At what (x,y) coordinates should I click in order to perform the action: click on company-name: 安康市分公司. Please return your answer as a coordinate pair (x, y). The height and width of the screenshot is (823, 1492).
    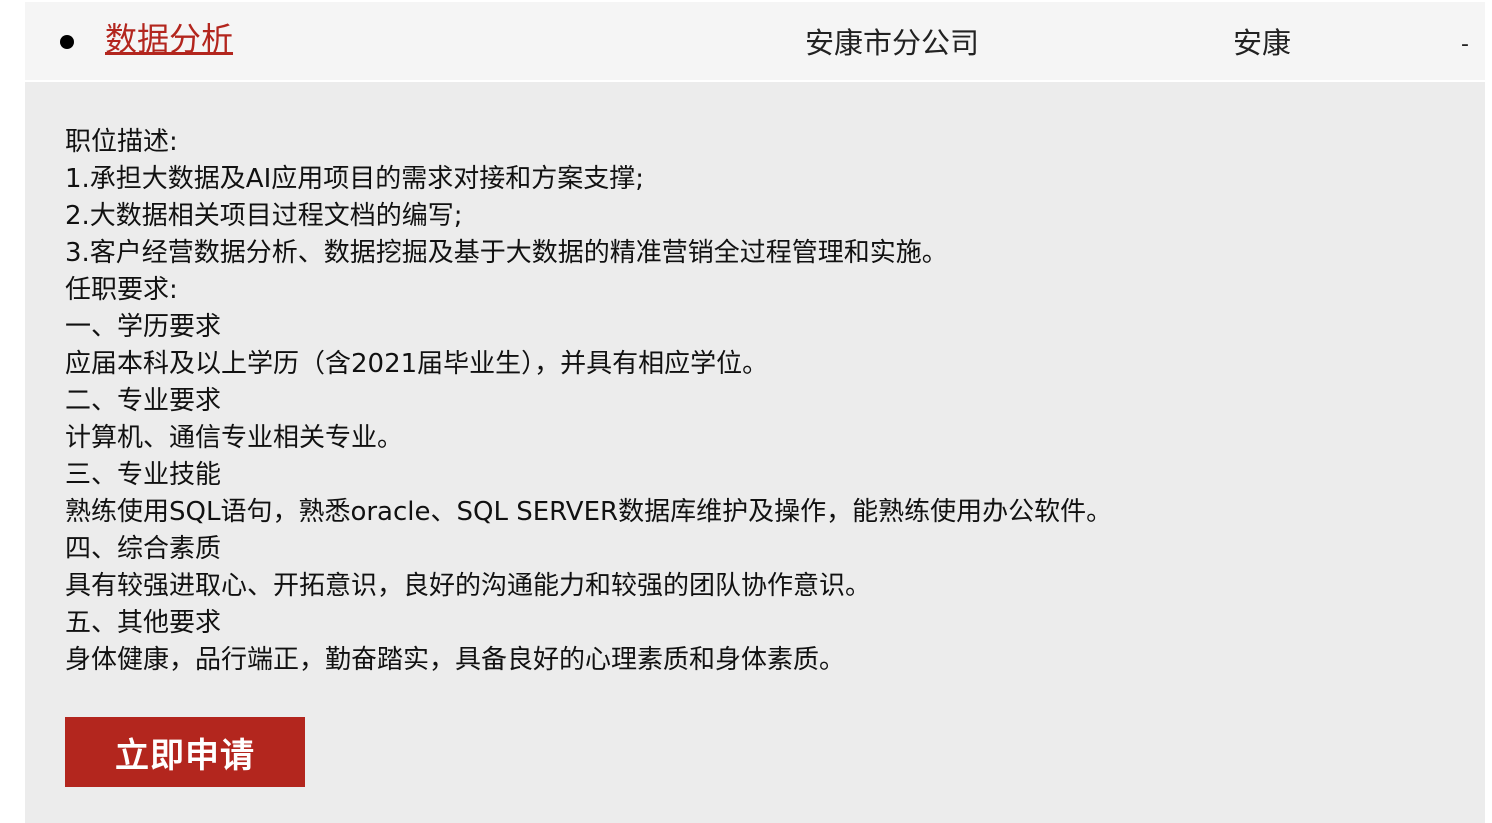
    Looking at the image, I should click on (892, 43).